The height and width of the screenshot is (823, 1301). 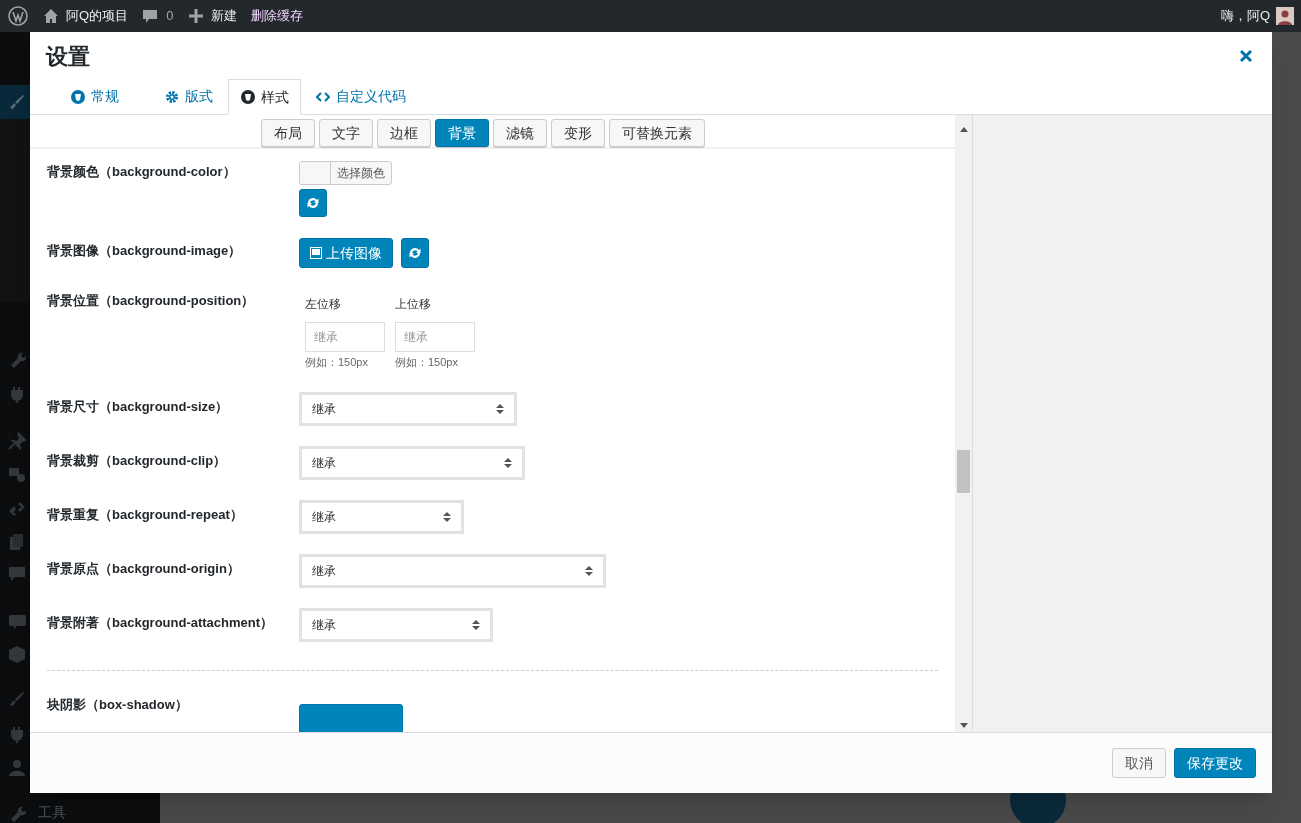 What do you see at coordinates (287, 133) in the screenshot?
I see `subtab: 布局` at bounding box center [287, 133].